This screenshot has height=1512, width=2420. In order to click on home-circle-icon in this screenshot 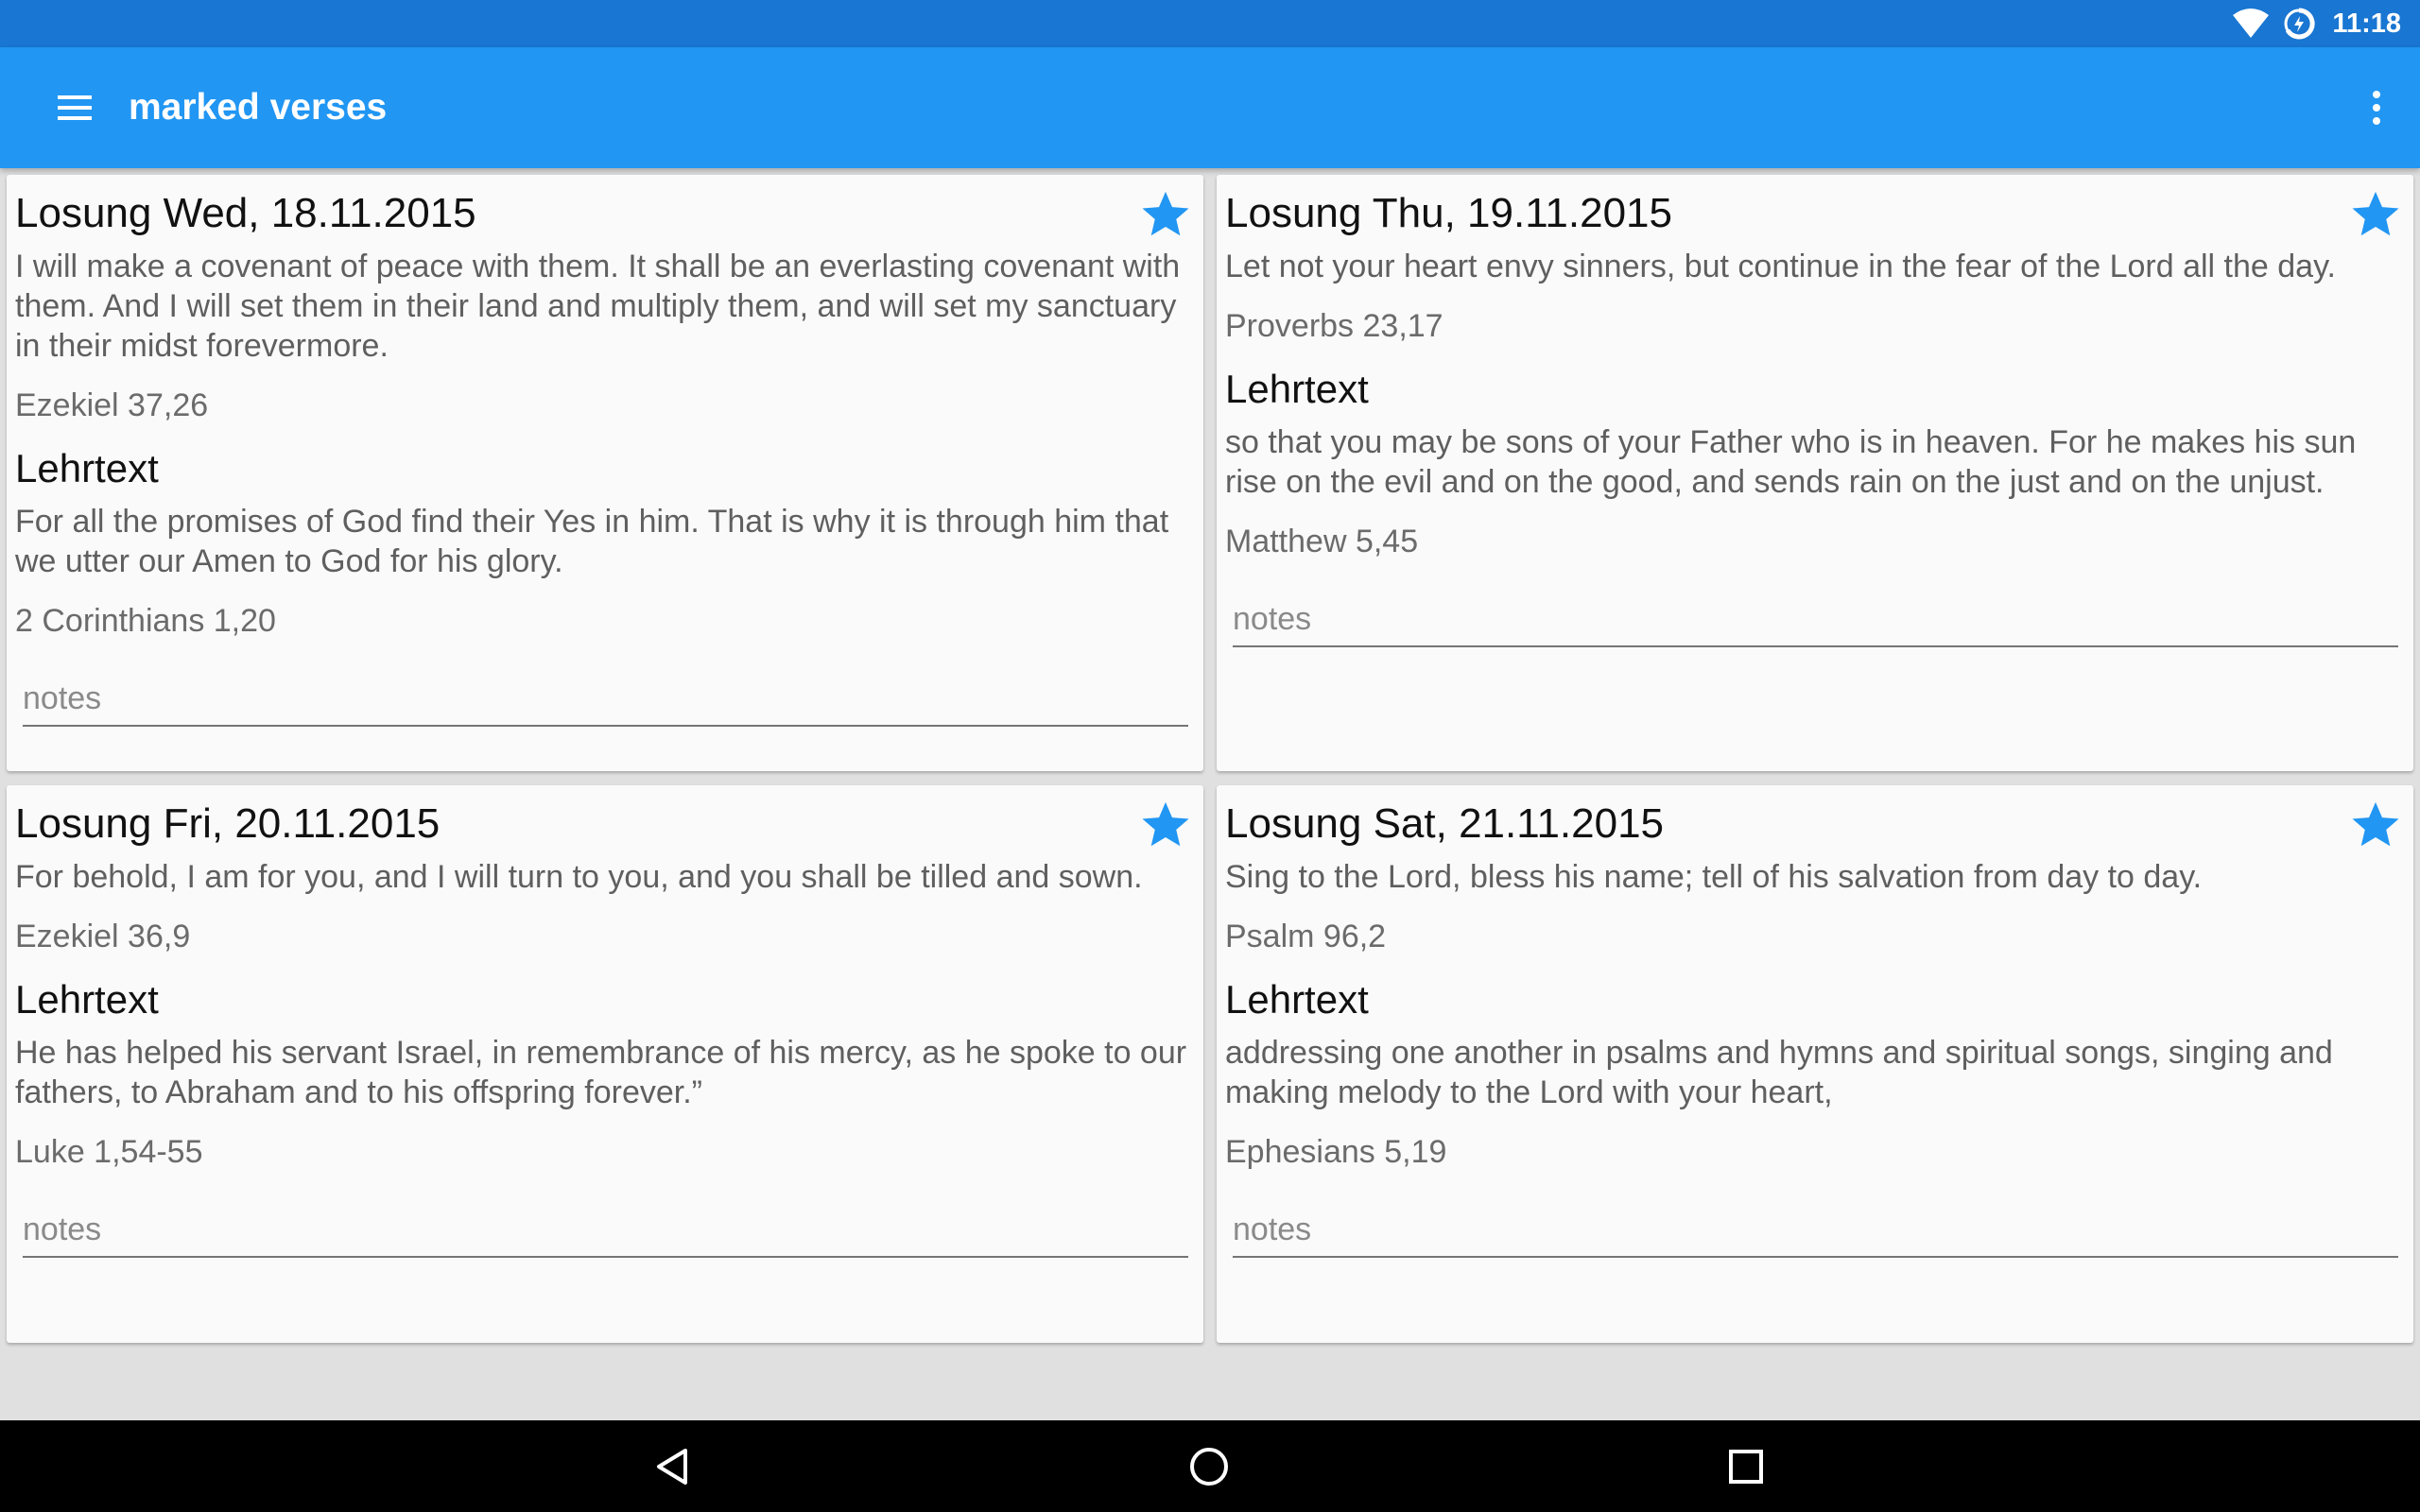, I will do `click(1209, 1466)`.